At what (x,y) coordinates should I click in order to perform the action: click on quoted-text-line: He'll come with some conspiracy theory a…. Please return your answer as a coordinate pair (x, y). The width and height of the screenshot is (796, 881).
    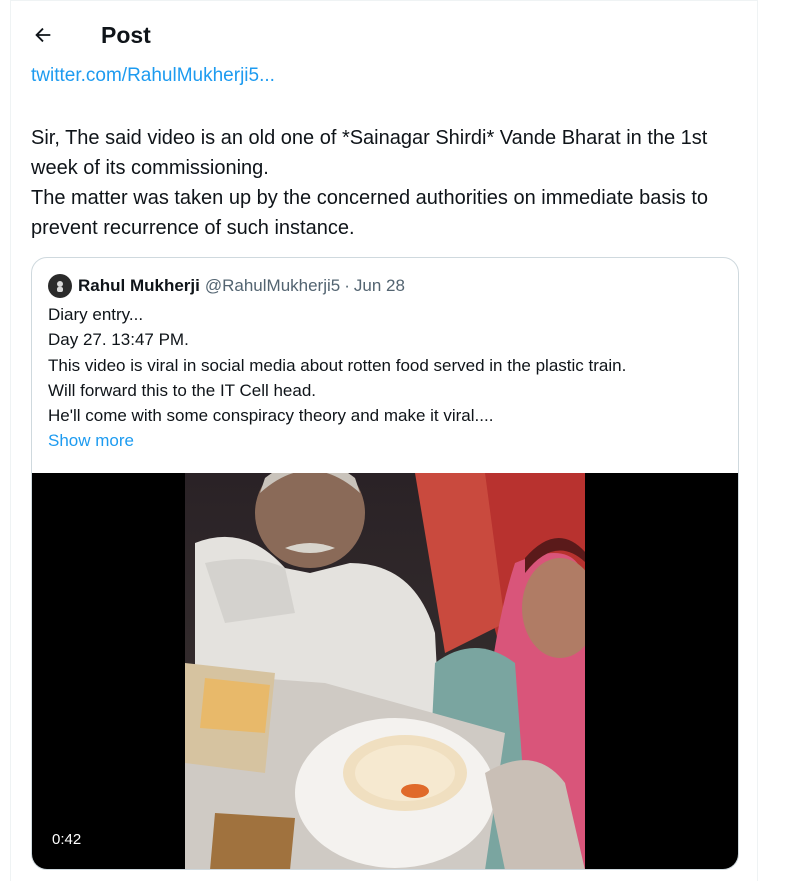
    Looking at the image, I should click on (271, 416).